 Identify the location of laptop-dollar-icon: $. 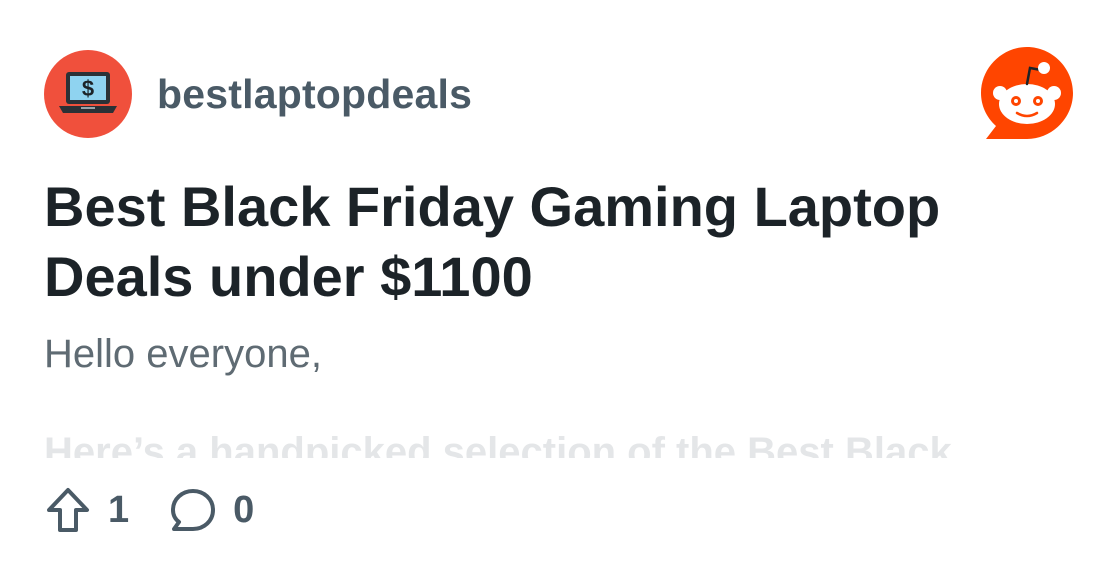
(88, 92).